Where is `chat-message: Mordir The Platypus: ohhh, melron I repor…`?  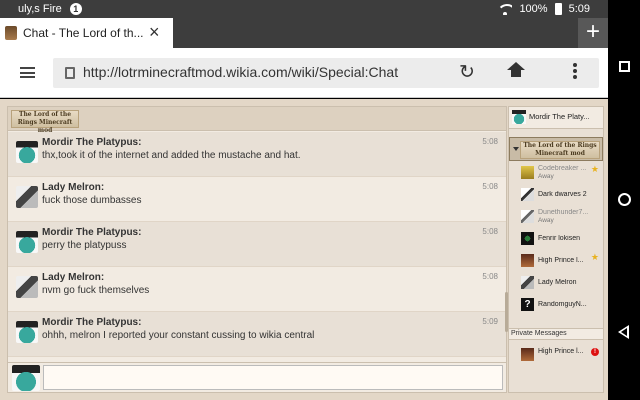
chat-message: Mordir The Platypus: ohhh, melron I repor… is located at coordinates (257, 334).